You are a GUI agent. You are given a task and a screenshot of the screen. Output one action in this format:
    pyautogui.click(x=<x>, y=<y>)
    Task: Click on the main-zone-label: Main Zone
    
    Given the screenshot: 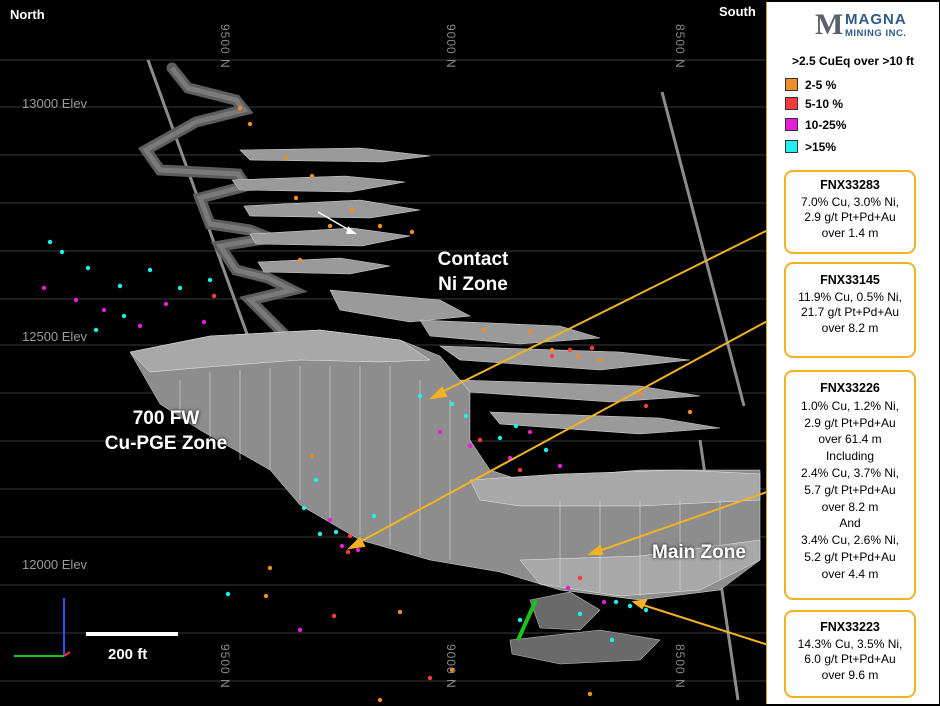 What is the action you would take?
    pyautogui.click(x=699, y=552)
    